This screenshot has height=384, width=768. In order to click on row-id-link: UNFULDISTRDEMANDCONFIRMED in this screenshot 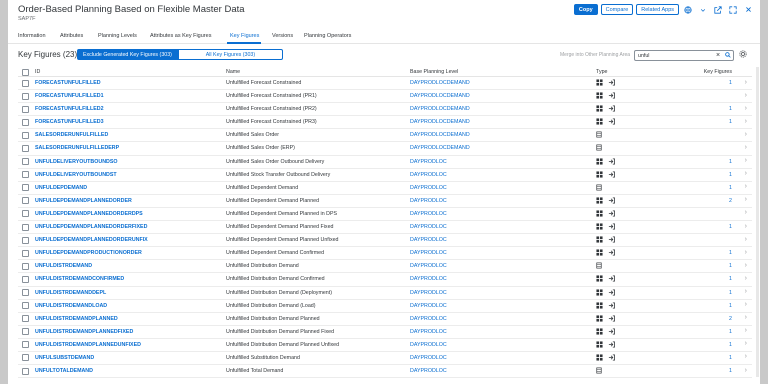, I will do `click(79, 279)`.